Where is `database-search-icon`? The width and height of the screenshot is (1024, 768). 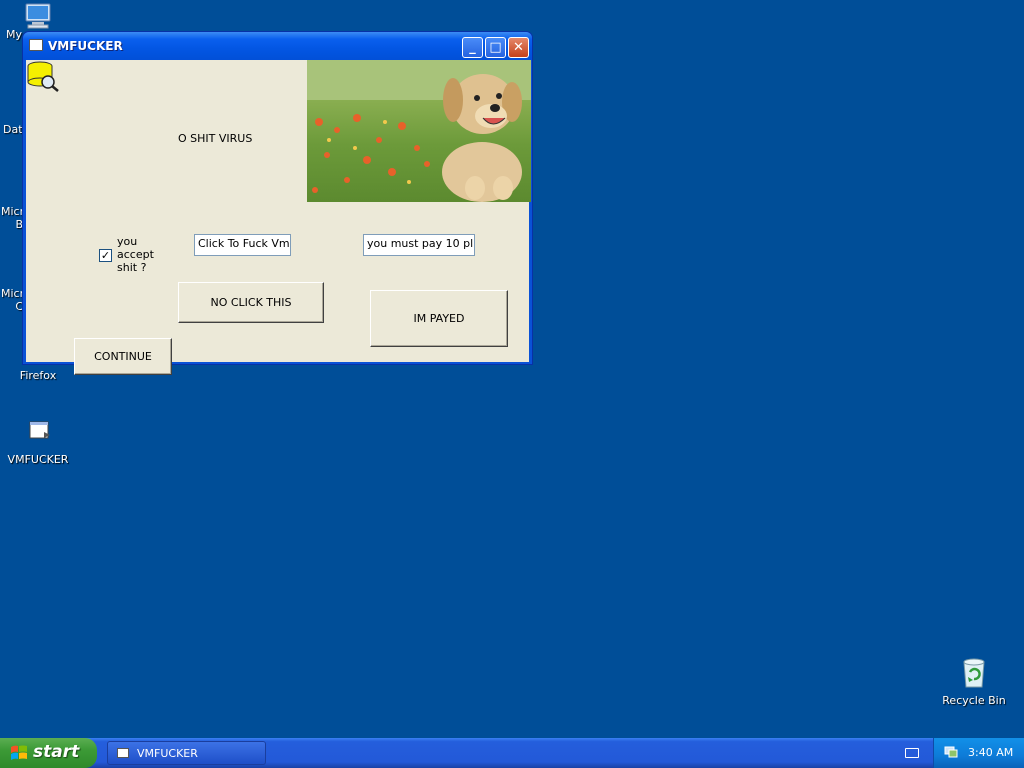
database-search-icon is located at coordinates (44, 77).